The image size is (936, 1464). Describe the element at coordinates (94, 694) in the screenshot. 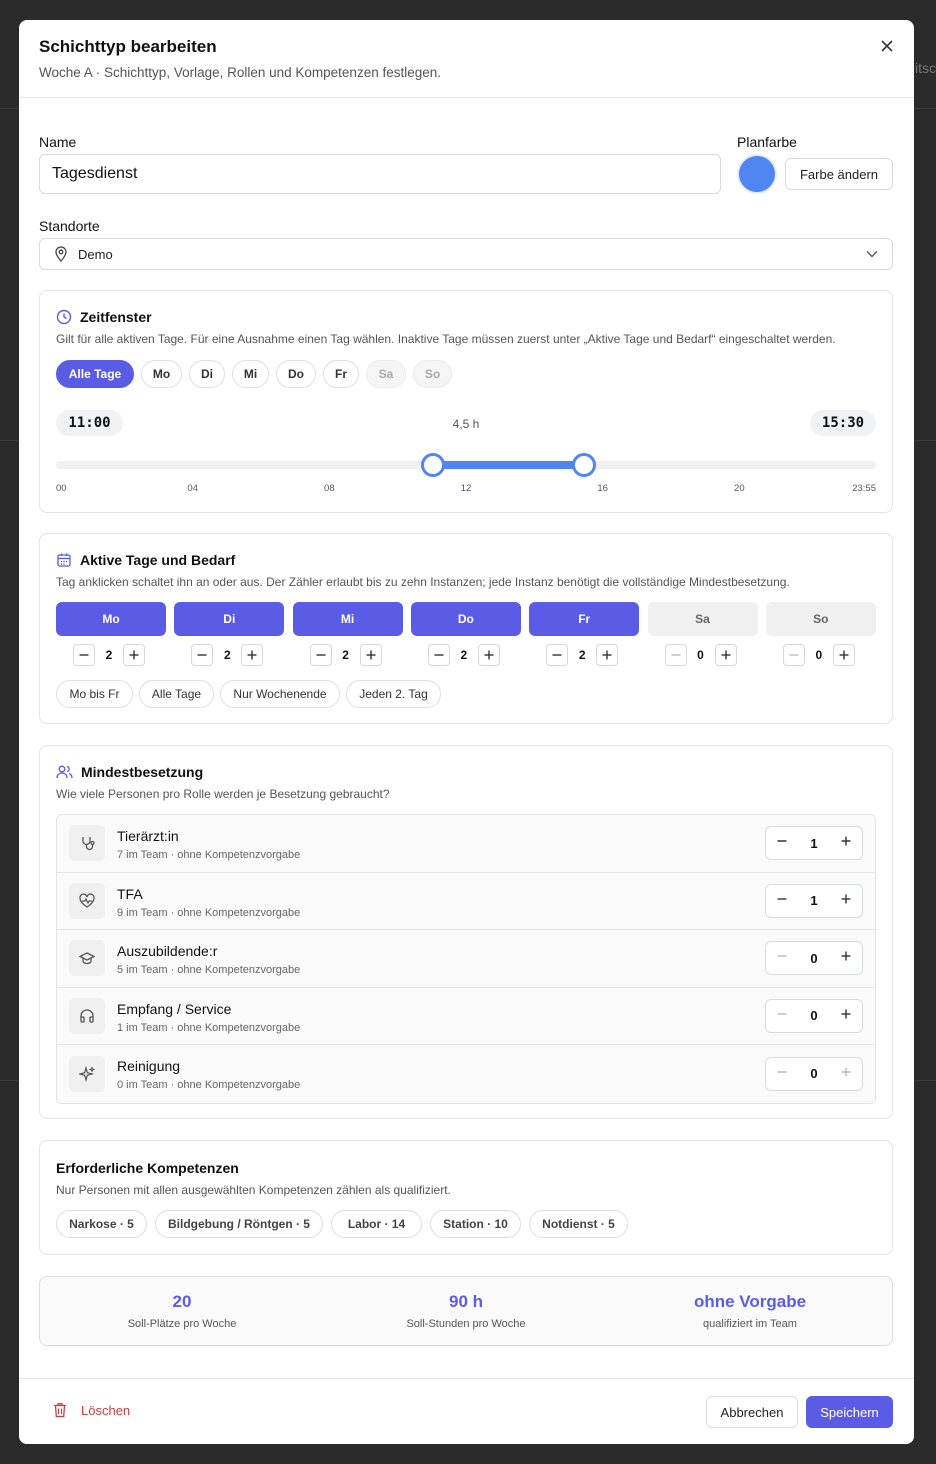

I see `quick-select-mo-bis-fr: Mo bis Fr` at that location.